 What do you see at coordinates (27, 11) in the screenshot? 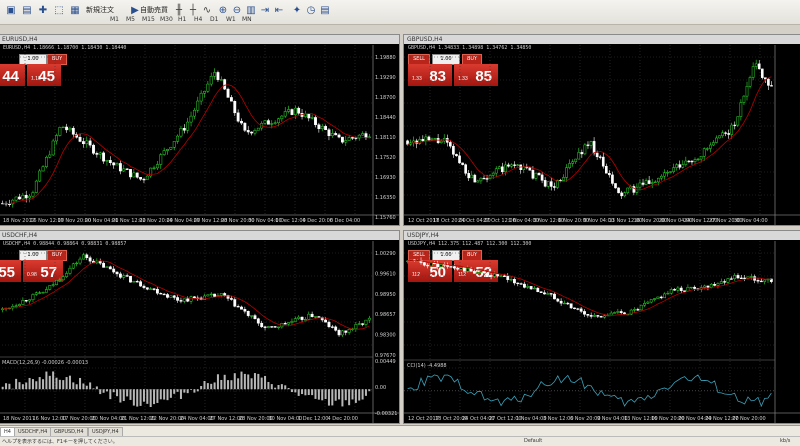
I see `profiles-icon: ▤` at bounding box center [27, 11].